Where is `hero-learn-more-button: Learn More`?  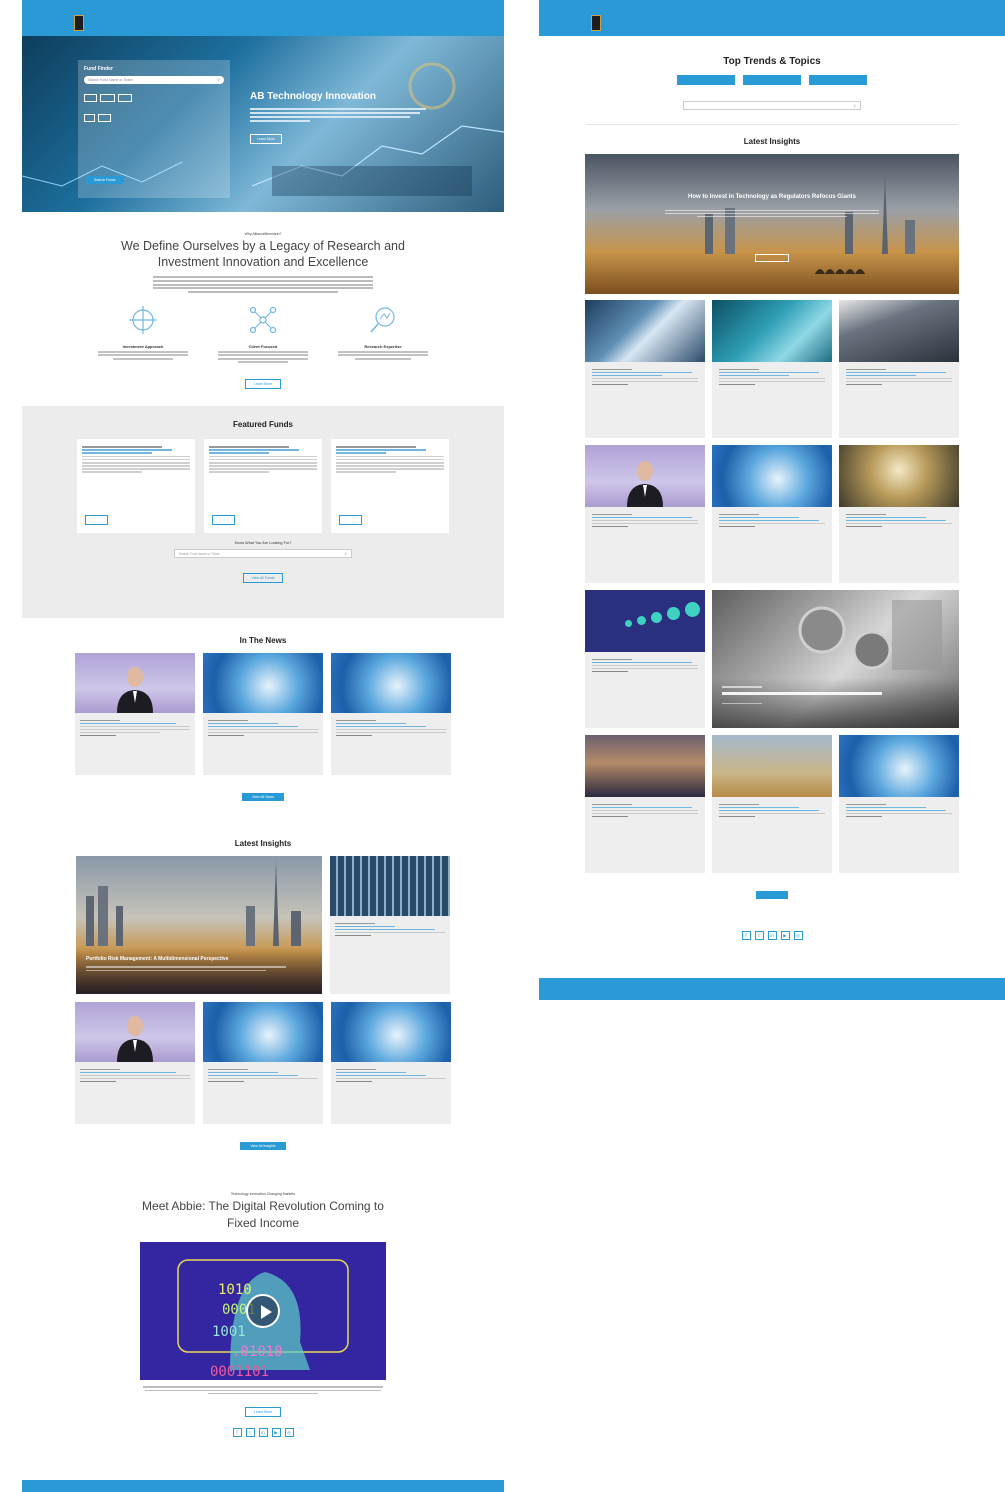 hero-learn-more-button: Learn More is located at coordinates (266, 139).